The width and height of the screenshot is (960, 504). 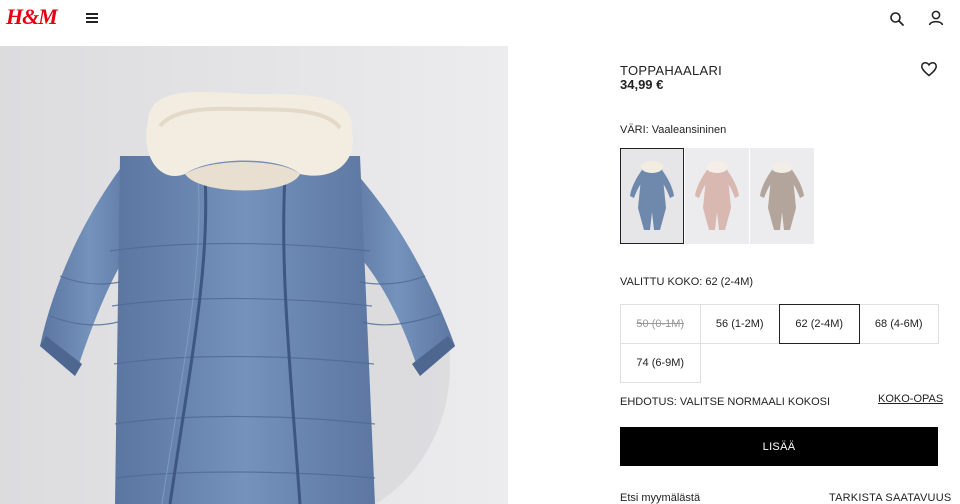 I want to click on size-option-50: 50 (0-1M), so click(x=660, y=324).